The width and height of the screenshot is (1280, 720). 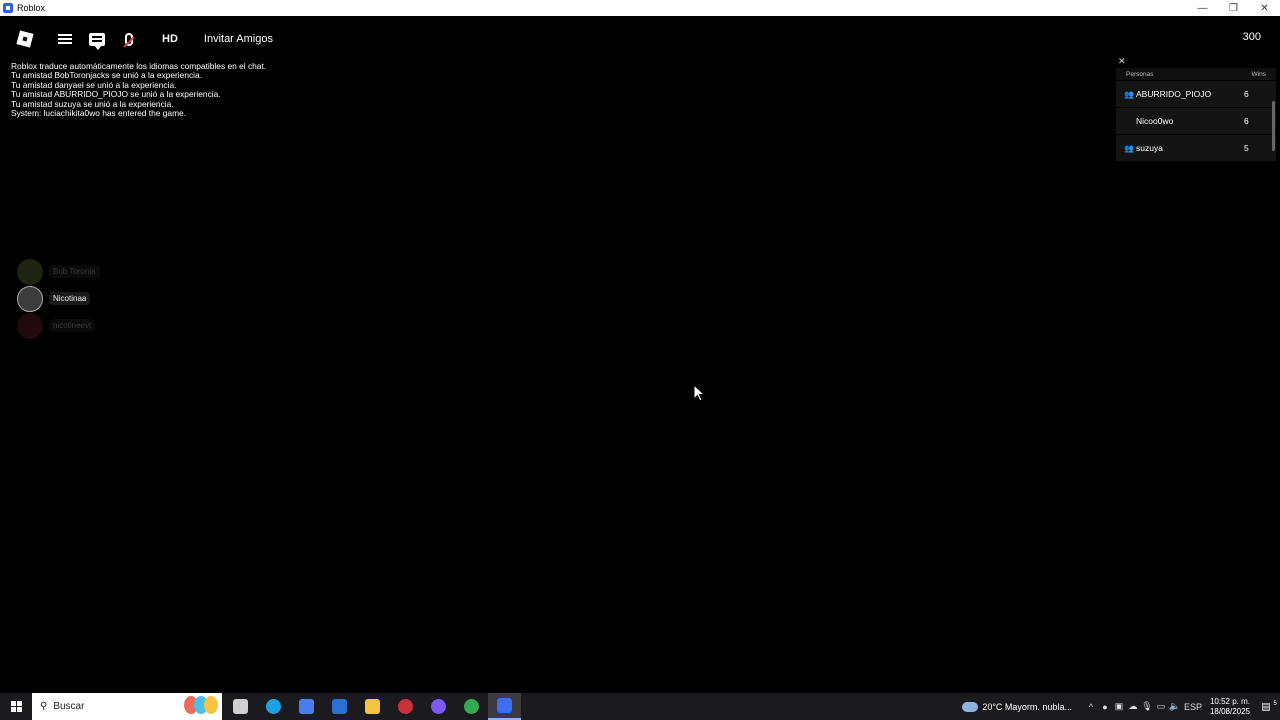 I want to click on voice-participant-list: Bob Toronja Nicotinaa nicotineevt, so click(x=58, y=298).